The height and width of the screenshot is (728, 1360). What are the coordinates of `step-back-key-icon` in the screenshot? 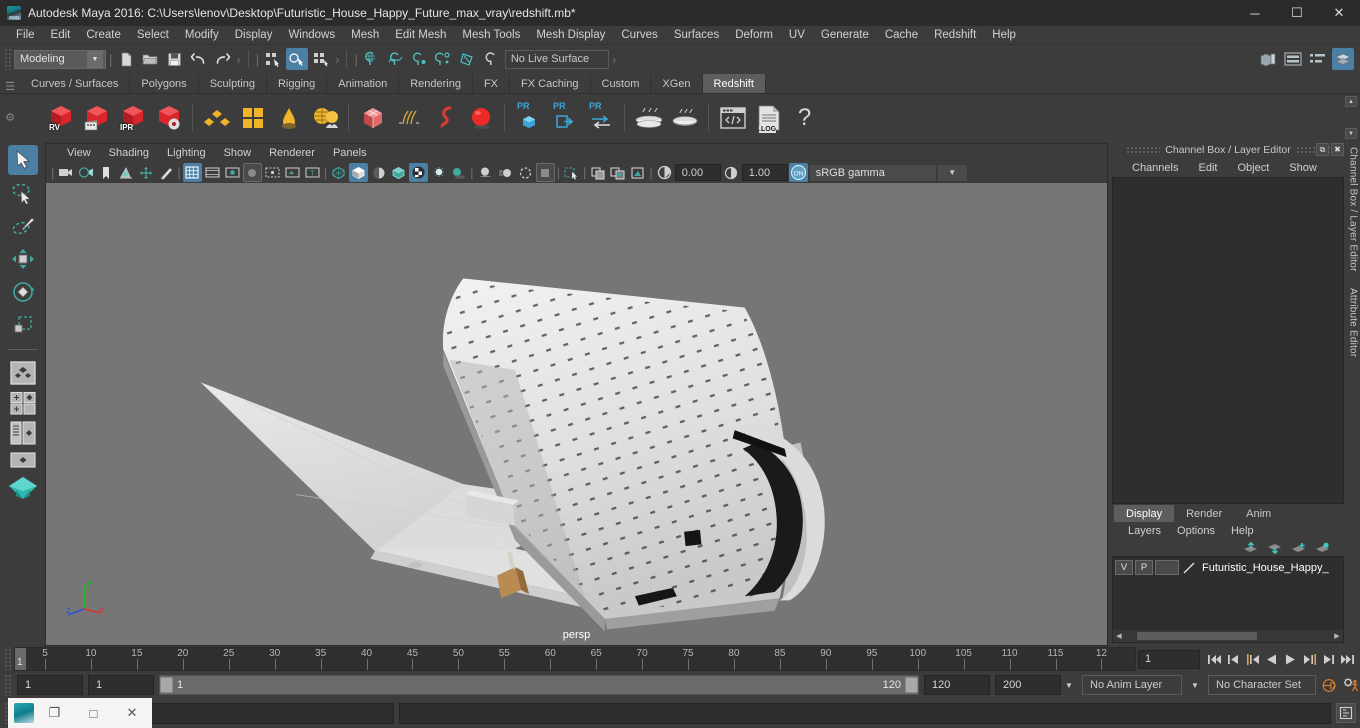 It's located at (1252, 659).